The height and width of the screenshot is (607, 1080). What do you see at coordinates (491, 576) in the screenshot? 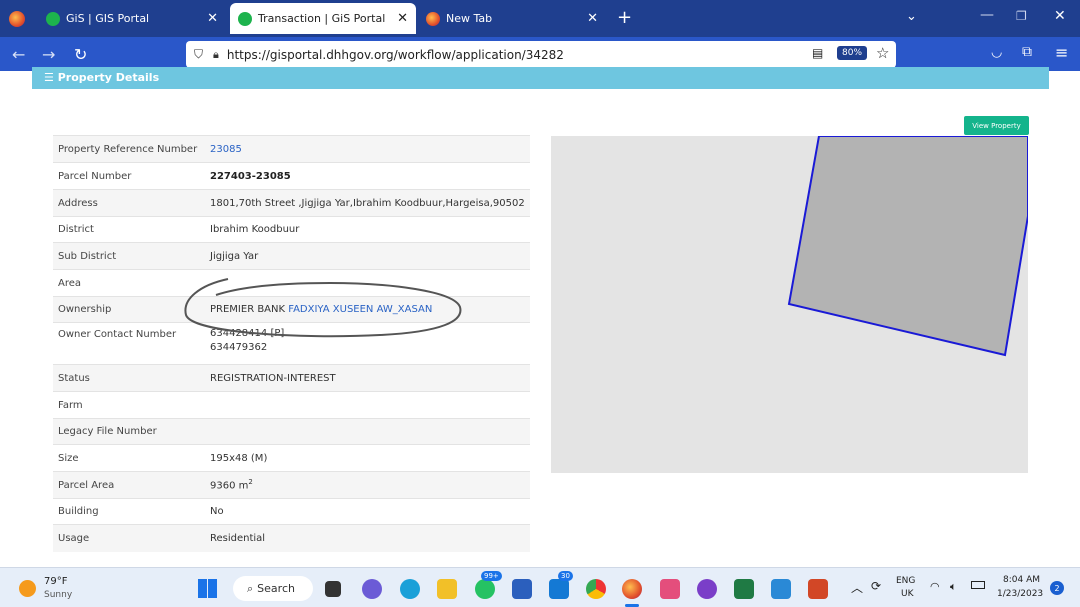
I see `whatsapp-badge: 99+` at bounding box center [491, 576].